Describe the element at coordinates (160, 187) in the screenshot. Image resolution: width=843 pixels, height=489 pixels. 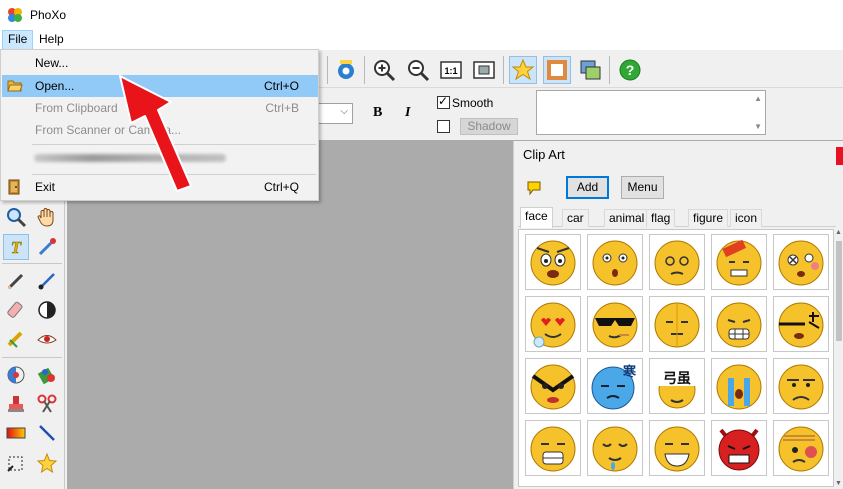
I see `menu-item-exit: Exit Ctrl+Q` at that location.